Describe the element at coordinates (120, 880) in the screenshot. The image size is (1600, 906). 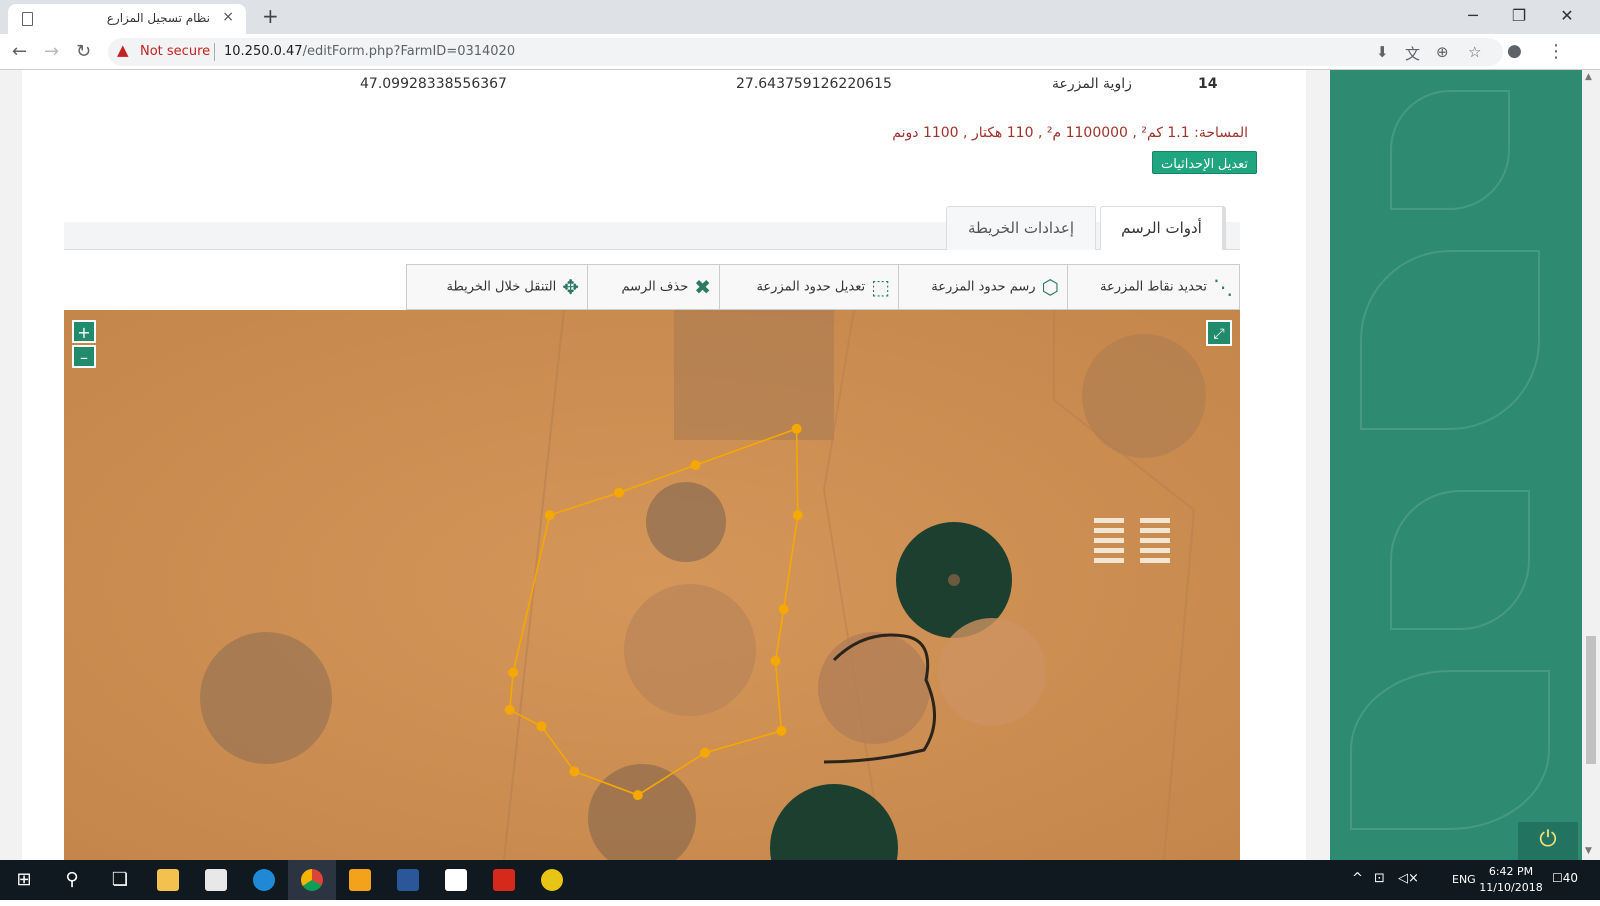
I see `task-view-icon: ❏` at that location.